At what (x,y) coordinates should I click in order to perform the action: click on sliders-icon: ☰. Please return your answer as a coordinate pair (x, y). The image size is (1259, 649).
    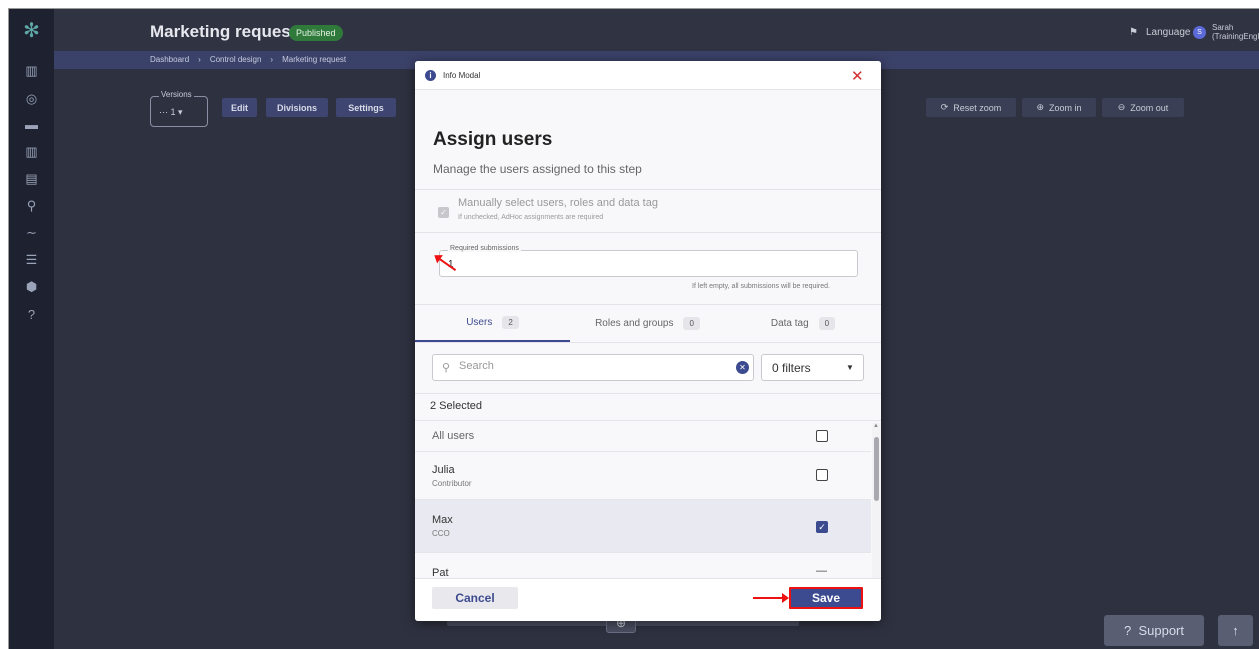
    Looking at the image, I should click on (31, 260).